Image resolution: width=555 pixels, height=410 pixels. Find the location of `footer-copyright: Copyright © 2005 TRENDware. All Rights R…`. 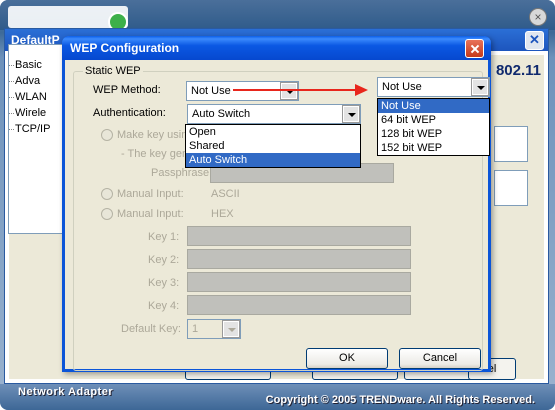

footer-copyright: Copyright © 2005 TRENDware. All Rights R… is located at coordinates (400, 400).